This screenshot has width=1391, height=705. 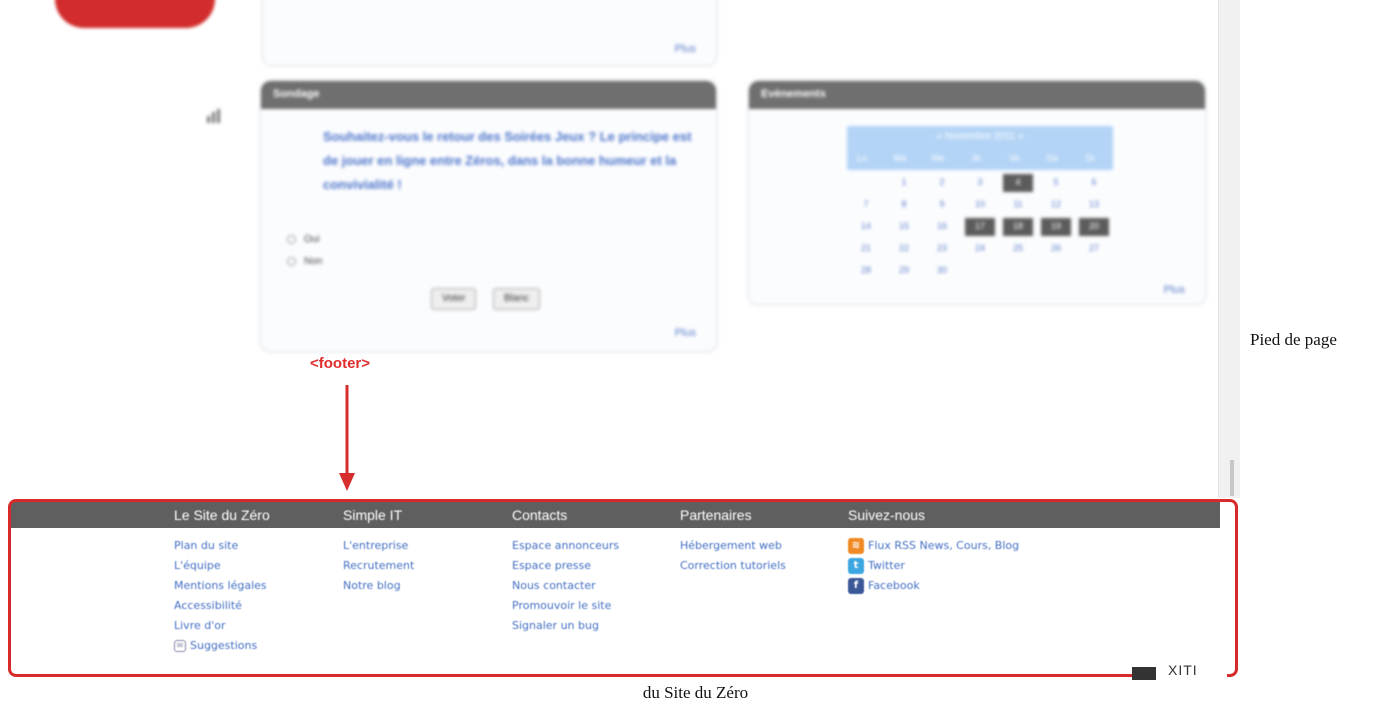 What do you see at coordinates (976, 158) in the screenshot?
I see `calendar-weekday: Je` at bounding box center [976, 158].